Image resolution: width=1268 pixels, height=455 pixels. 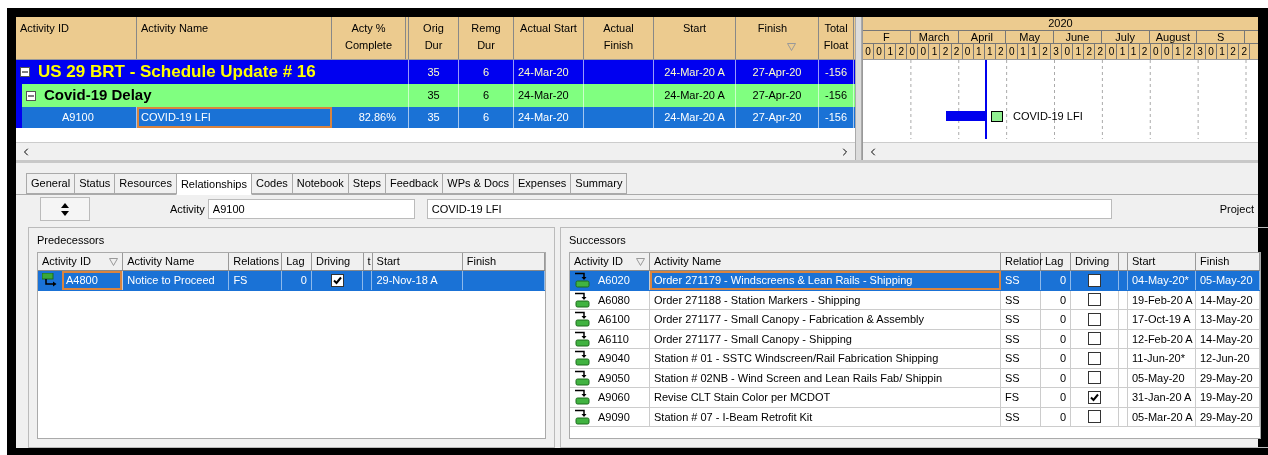 I want to click on relationship-row: A9090 Station # 07 - I-Beam Retrofit Kit SS 0 05-Mar-20 A 29-May-20, so click(x=915, y=417).